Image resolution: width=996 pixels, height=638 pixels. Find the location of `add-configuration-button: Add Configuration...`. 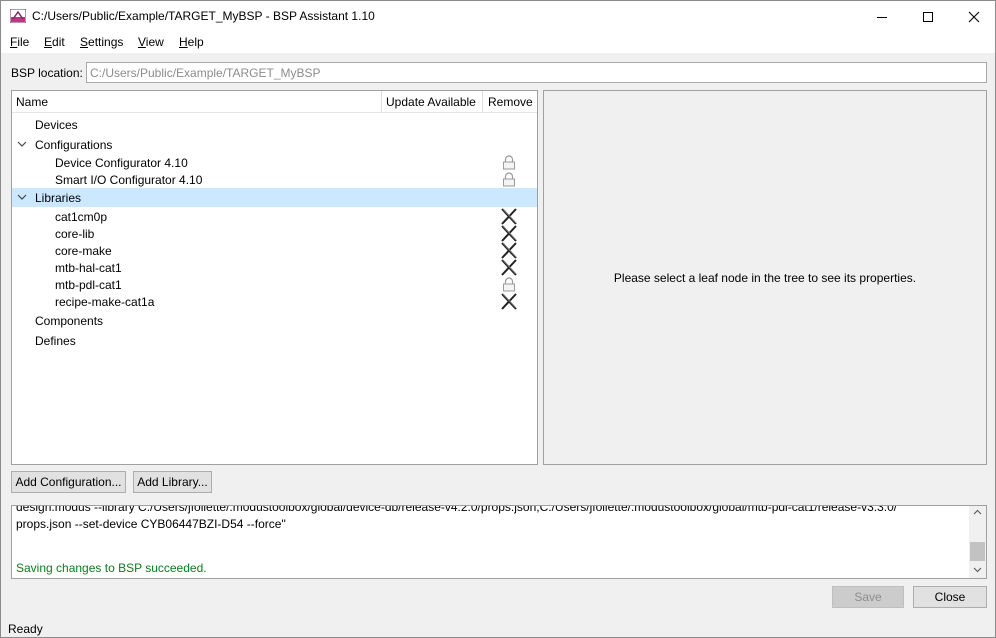

add-configuration-button: Add Configuration... is located at coordinates (68, 482).